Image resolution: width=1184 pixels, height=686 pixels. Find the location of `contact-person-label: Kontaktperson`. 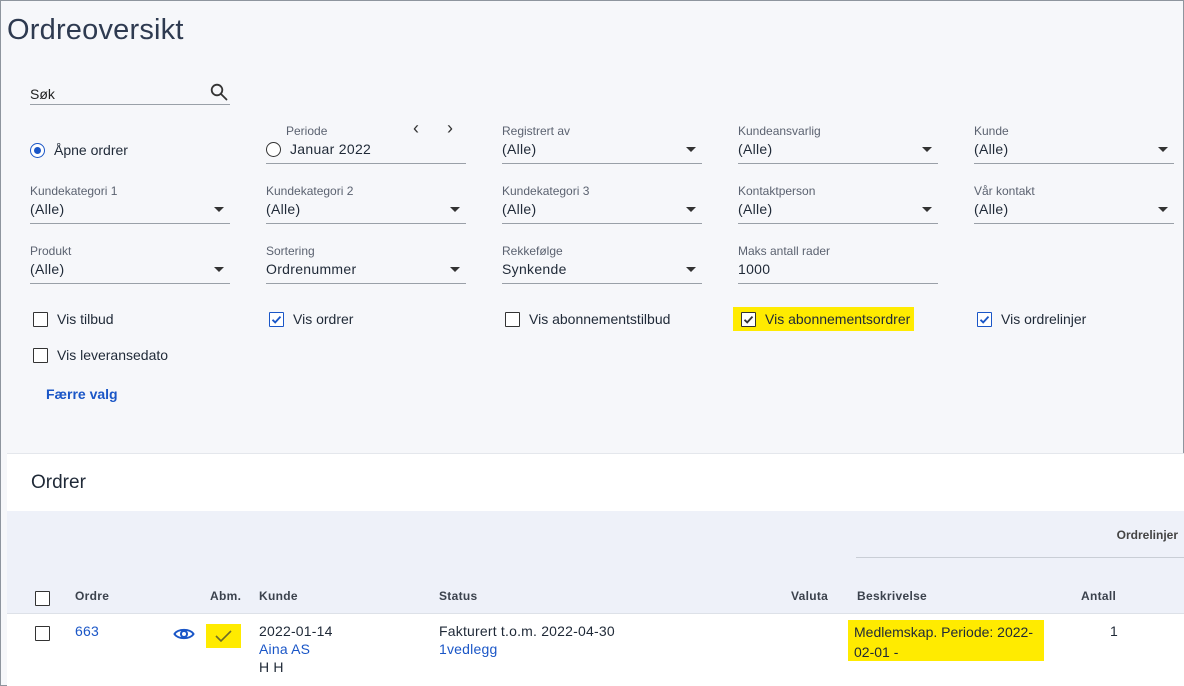

contact-person-label: Kontaktperson is located at coordinates (777, 191).